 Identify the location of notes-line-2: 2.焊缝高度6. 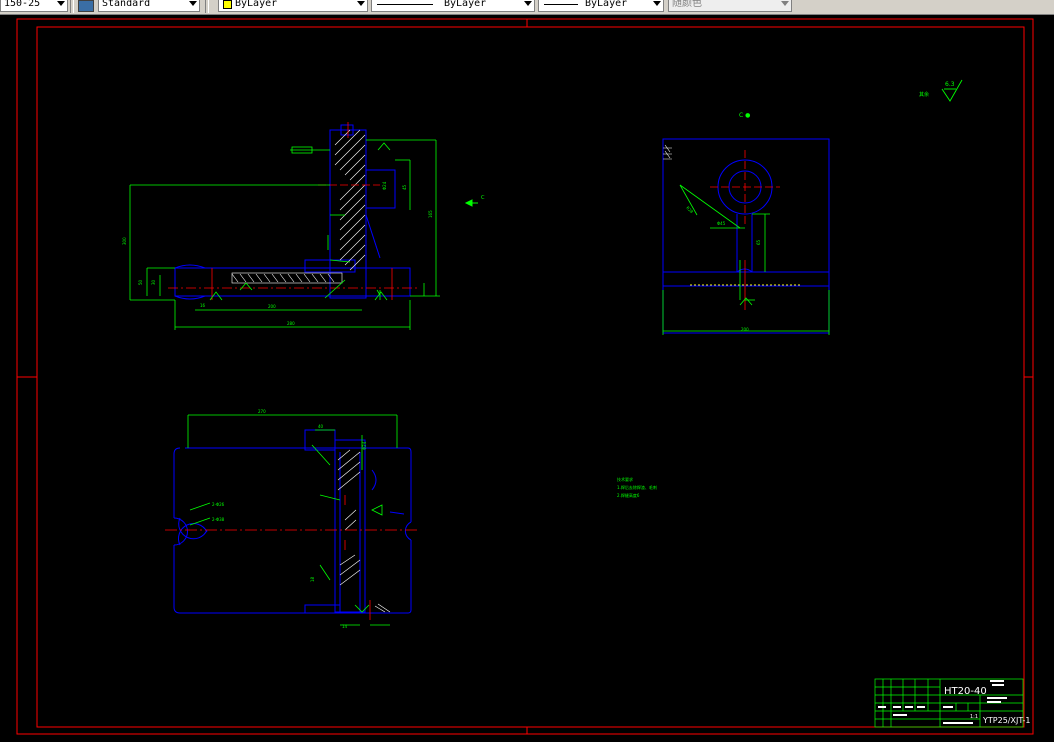
(628, 495).